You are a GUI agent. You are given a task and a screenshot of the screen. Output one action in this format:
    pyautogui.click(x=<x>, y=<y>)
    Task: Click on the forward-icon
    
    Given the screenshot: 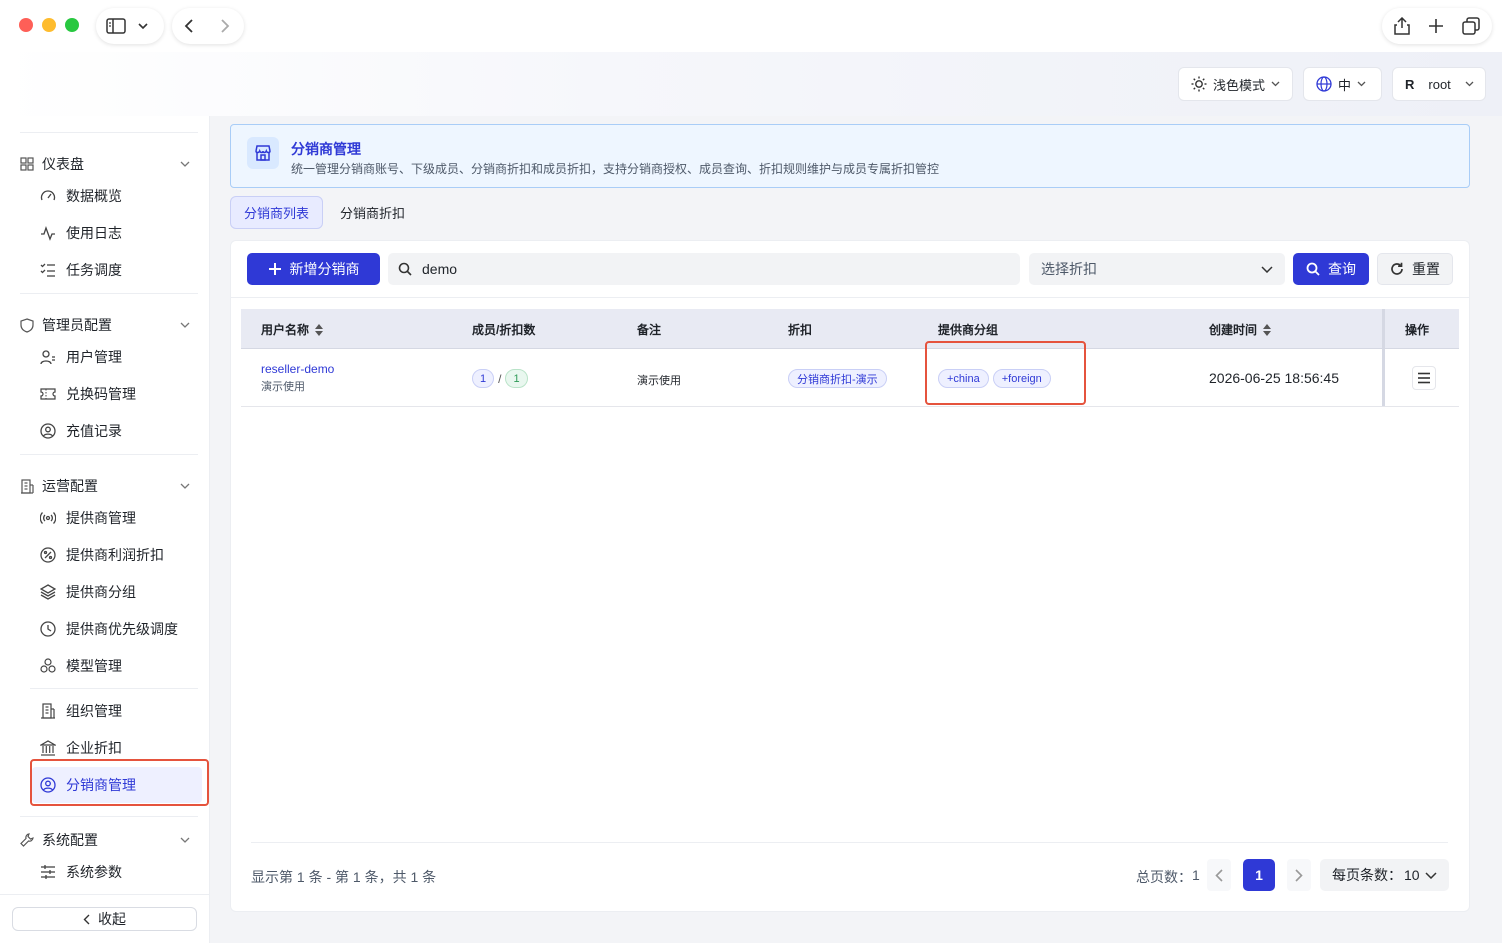 What is the action you would take?
    pyautogui.click(x=225, y=26)
    